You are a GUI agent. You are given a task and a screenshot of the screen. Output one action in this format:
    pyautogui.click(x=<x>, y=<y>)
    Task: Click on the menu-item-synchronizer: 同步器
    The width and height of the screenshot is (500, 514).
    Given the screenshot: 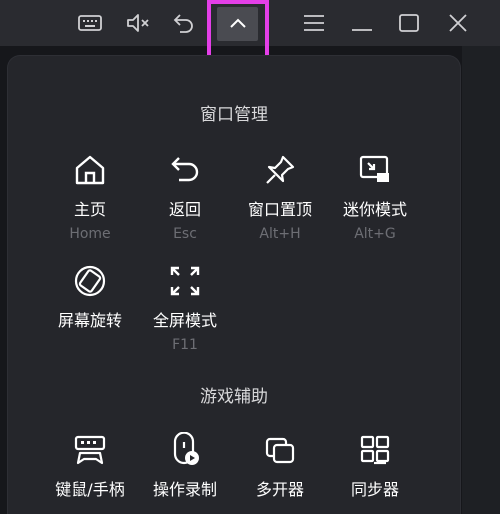 What is the action you would take?
    pyautogui.click(x=375, y=465)
    